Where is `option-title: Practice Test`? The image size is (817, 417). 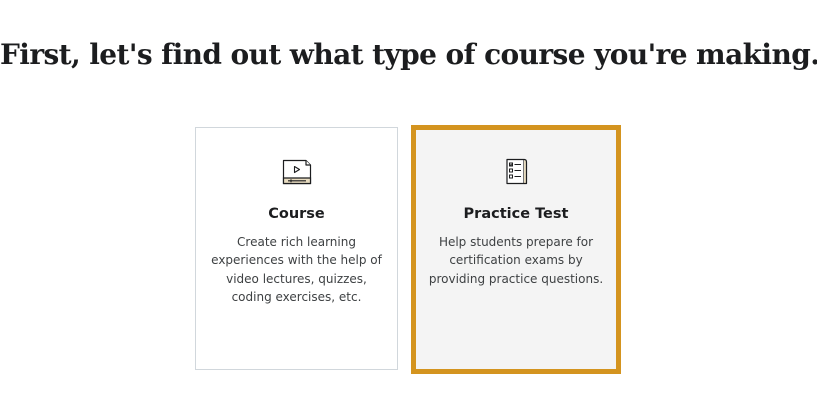 option-title: Practice Test is located at coordinates (516, 214).